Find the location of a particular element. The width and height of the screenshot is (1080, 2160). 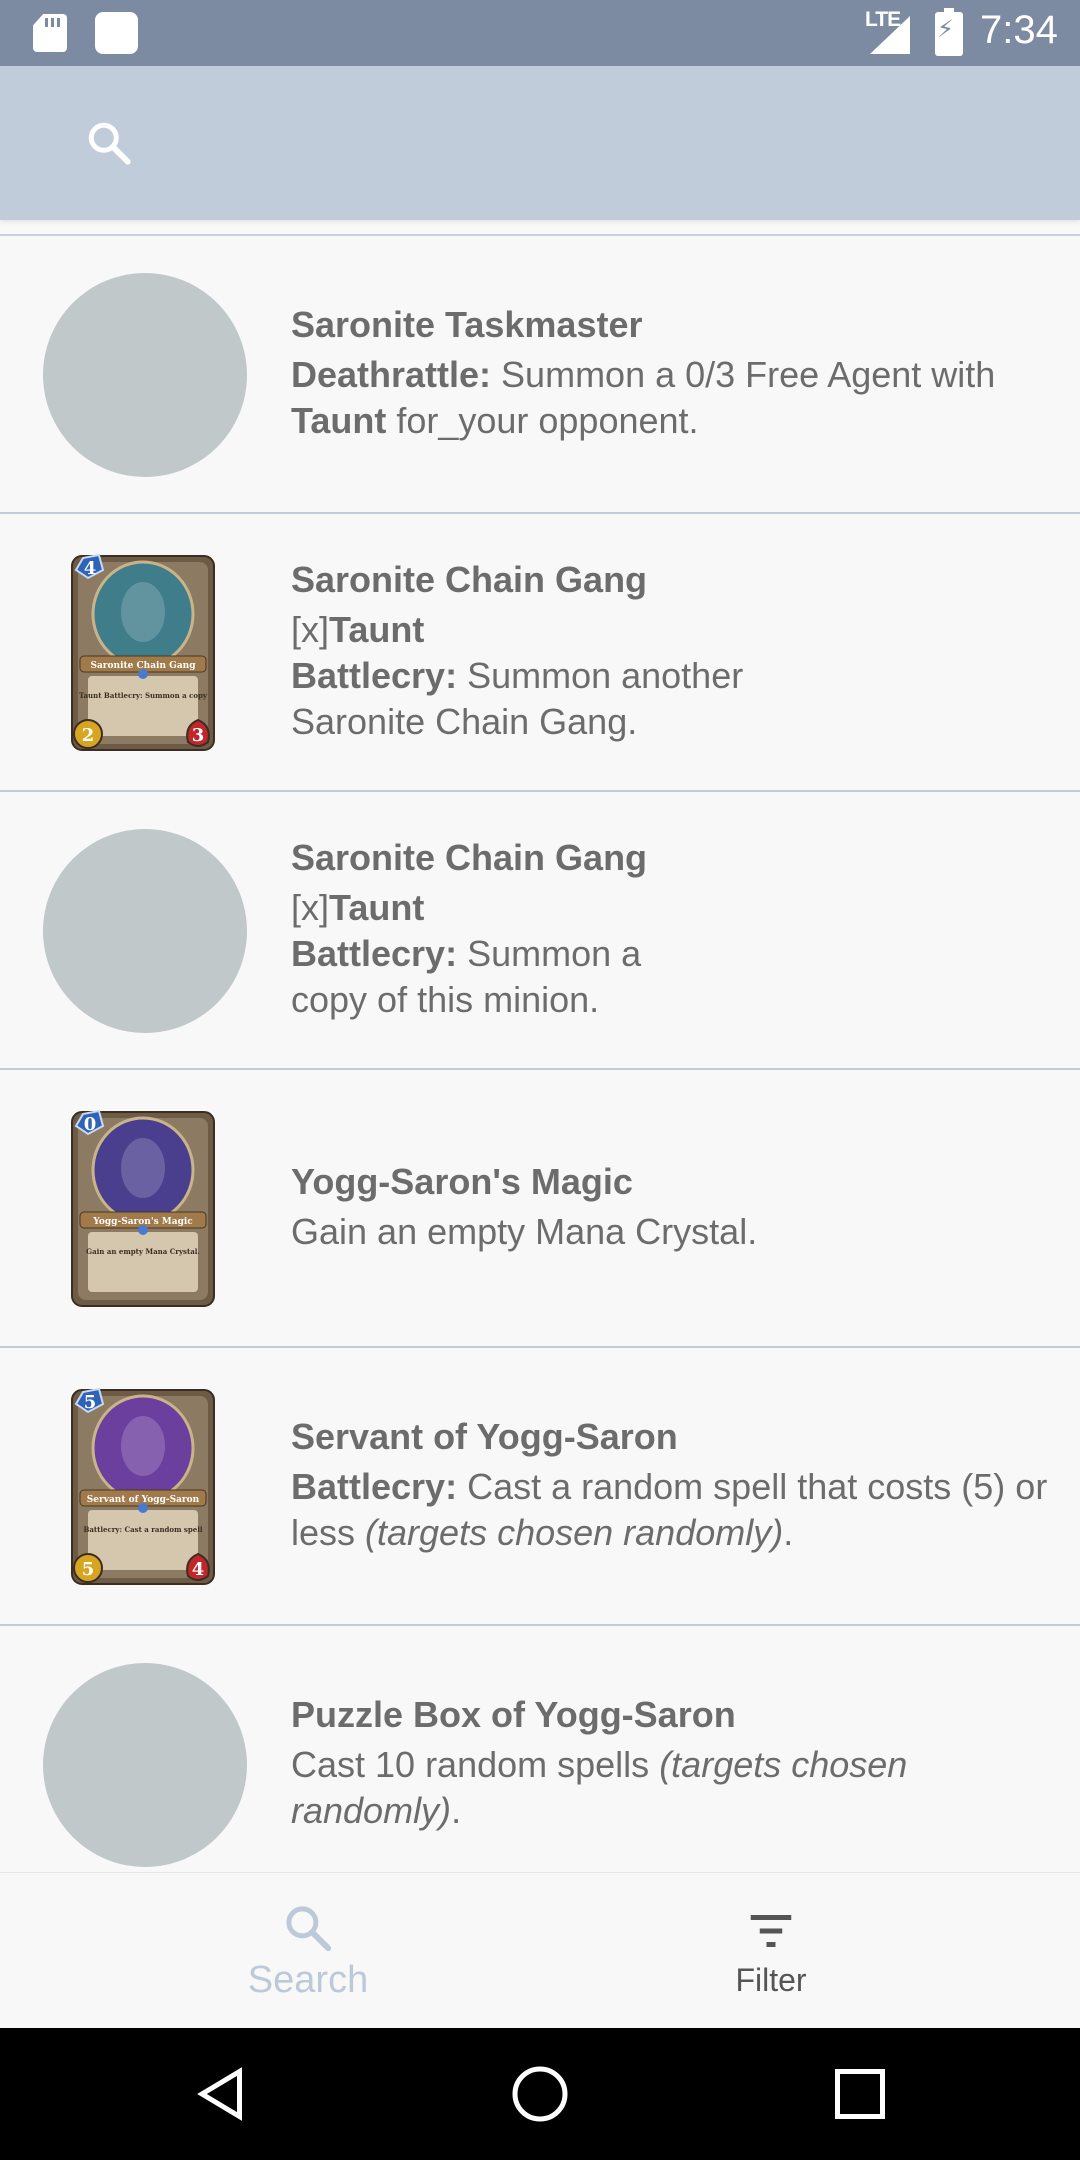

bottom-navigation: Search Filter is located at coordinates (540, 1950).